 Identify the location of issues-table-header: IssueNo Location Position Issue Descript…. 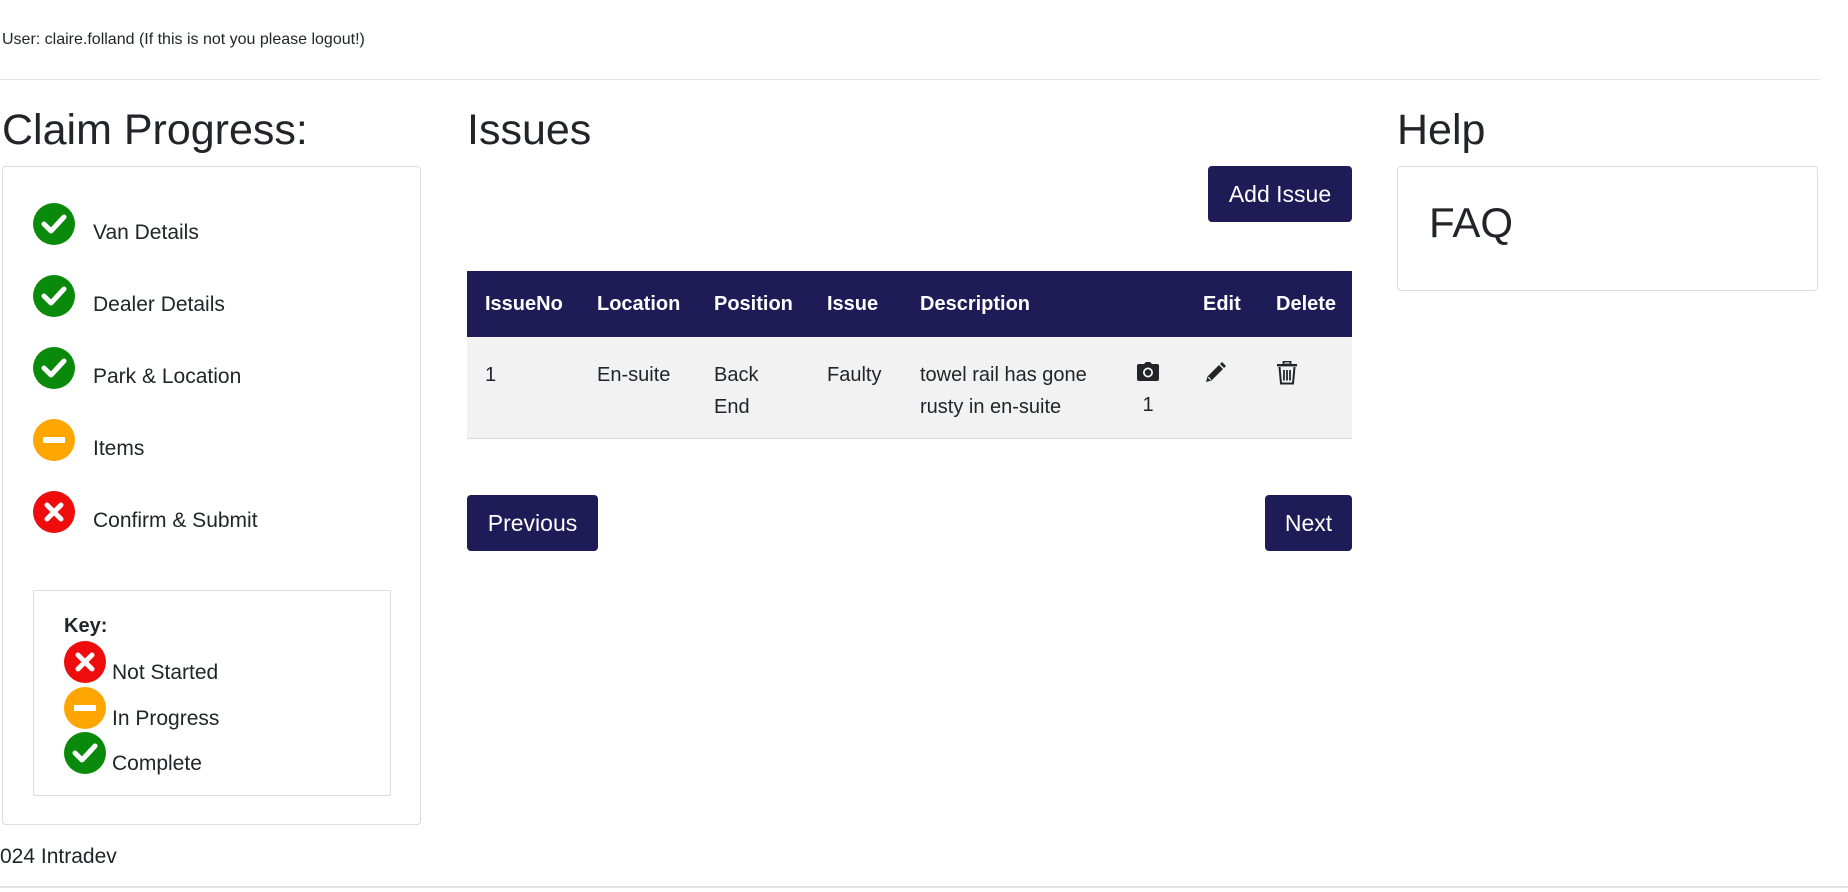
(909, 304).